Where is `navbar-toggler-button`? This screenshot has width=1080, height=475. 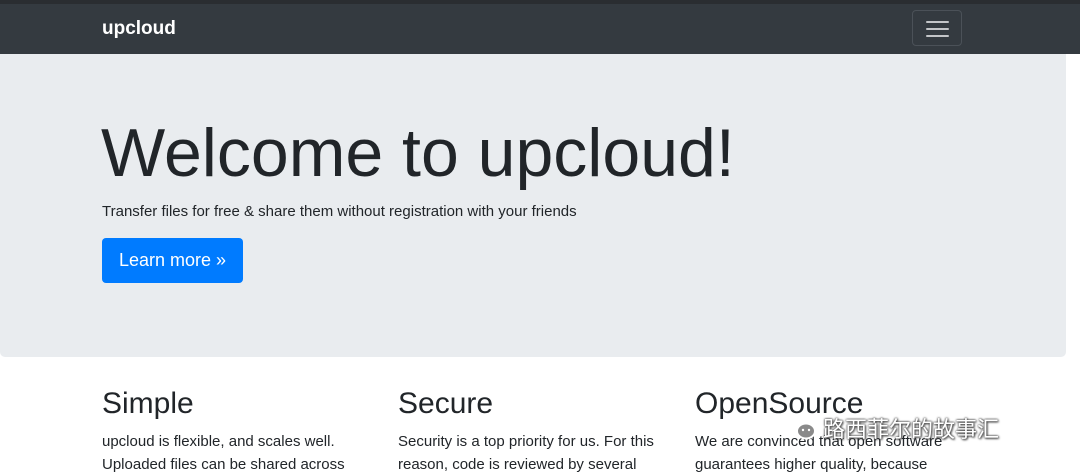 navbar-toggler-button is located at coordinates (937, 28).